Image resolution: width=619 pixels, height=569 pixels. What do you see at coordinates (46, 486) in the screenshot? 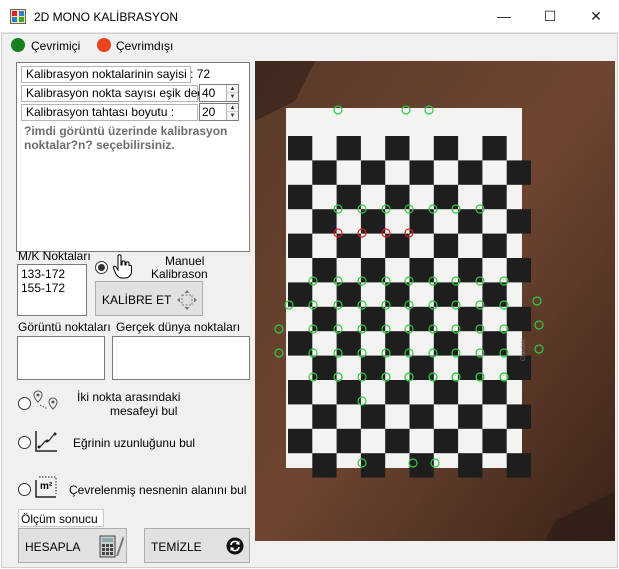
I see `area-icon-text: m²` at bounding box center [46, 486].